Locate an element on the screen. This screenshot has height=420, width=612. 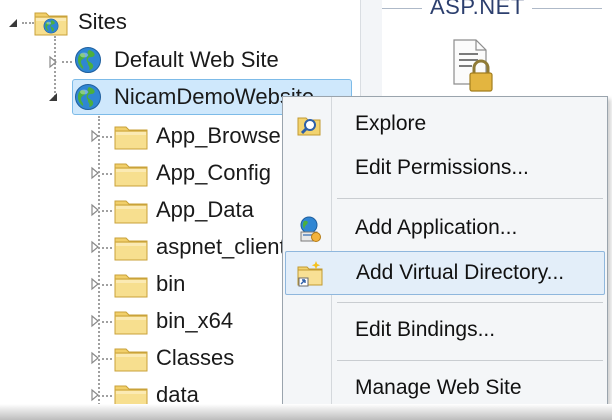
tree-node-aspnet-client: aspnet_client is located at coordinates (221, 247).